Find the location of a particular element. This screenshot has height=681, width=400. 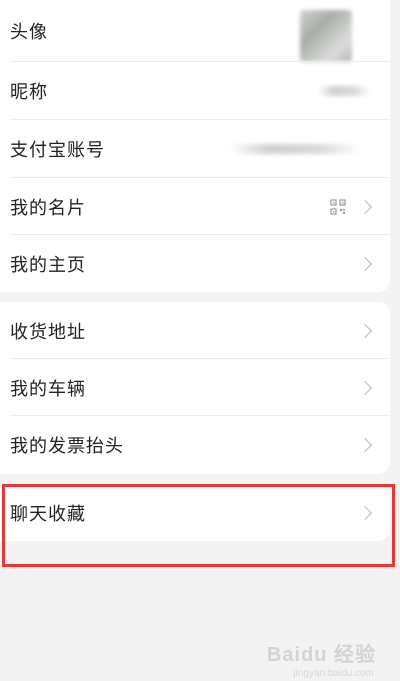

avatar-label: 头像 is located at coordinates (29, 32).